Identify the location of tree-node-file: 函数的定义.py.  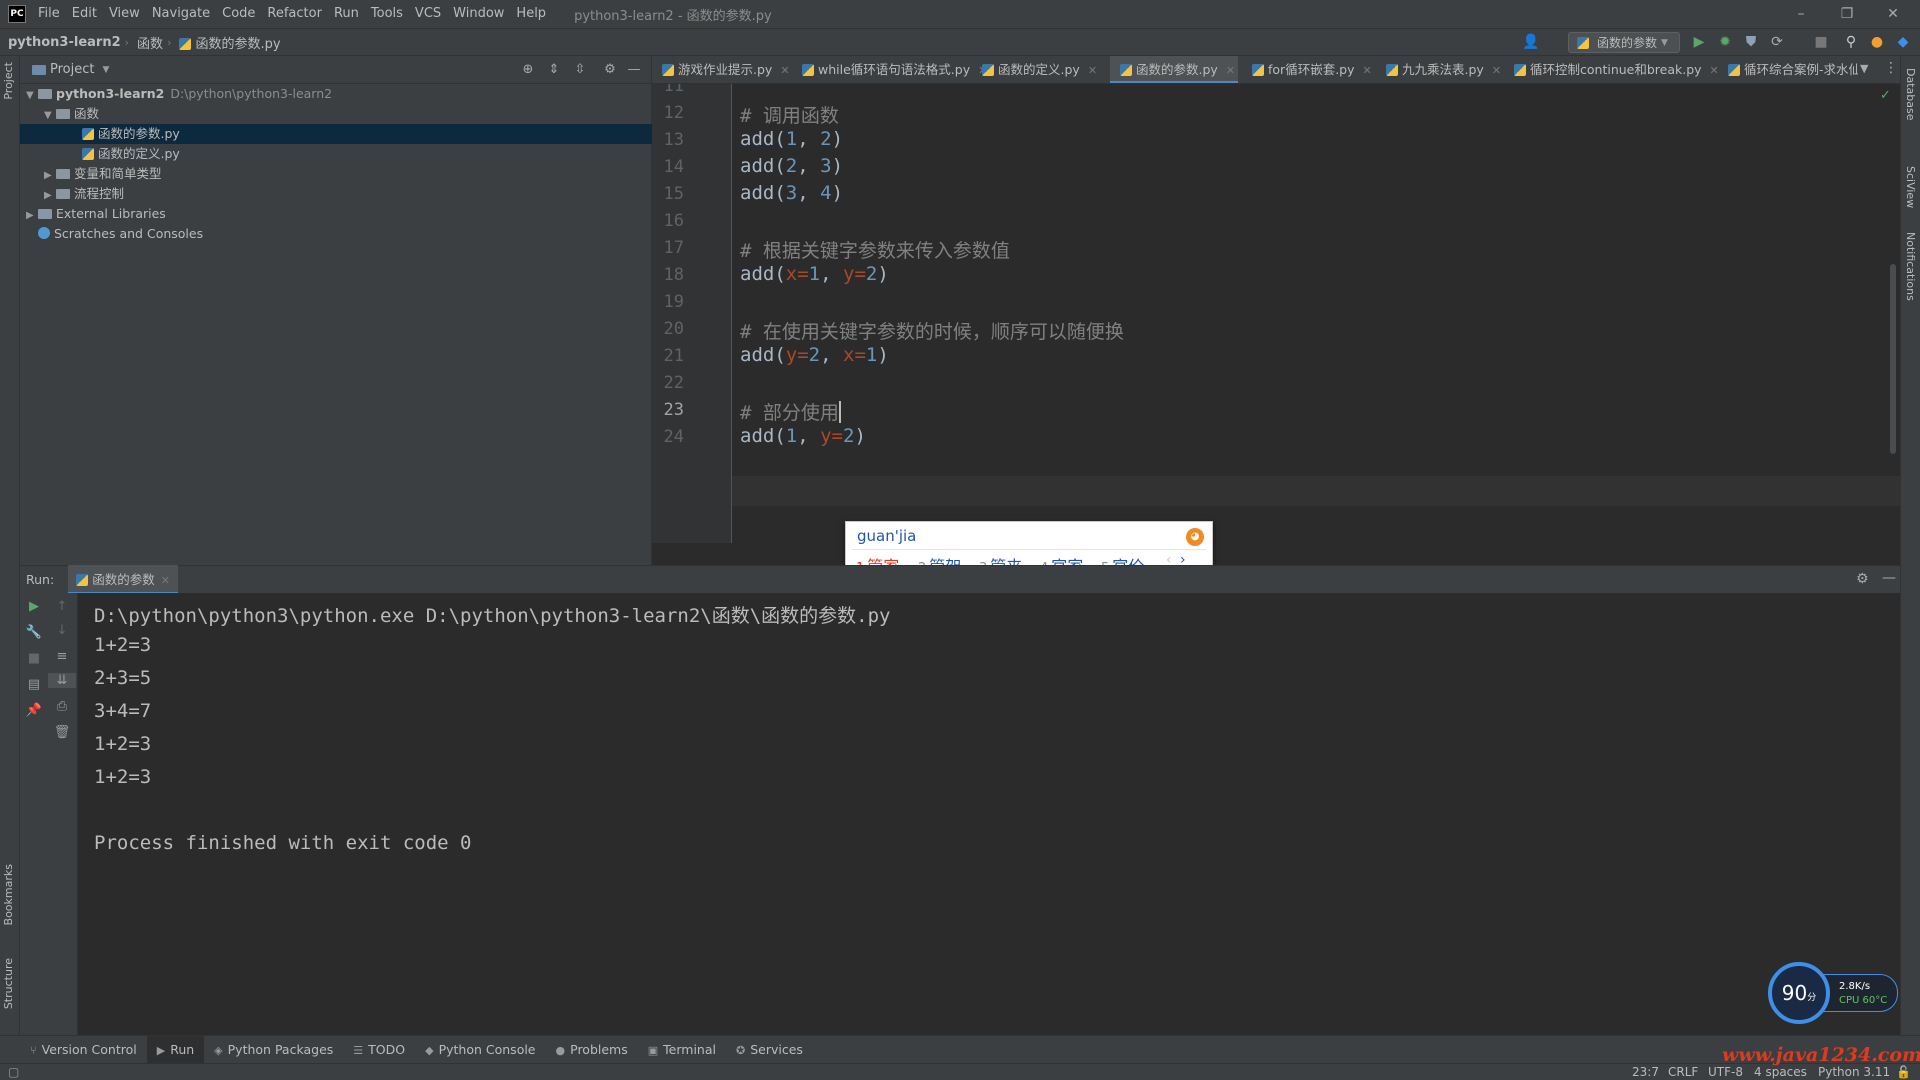
(336, 154).